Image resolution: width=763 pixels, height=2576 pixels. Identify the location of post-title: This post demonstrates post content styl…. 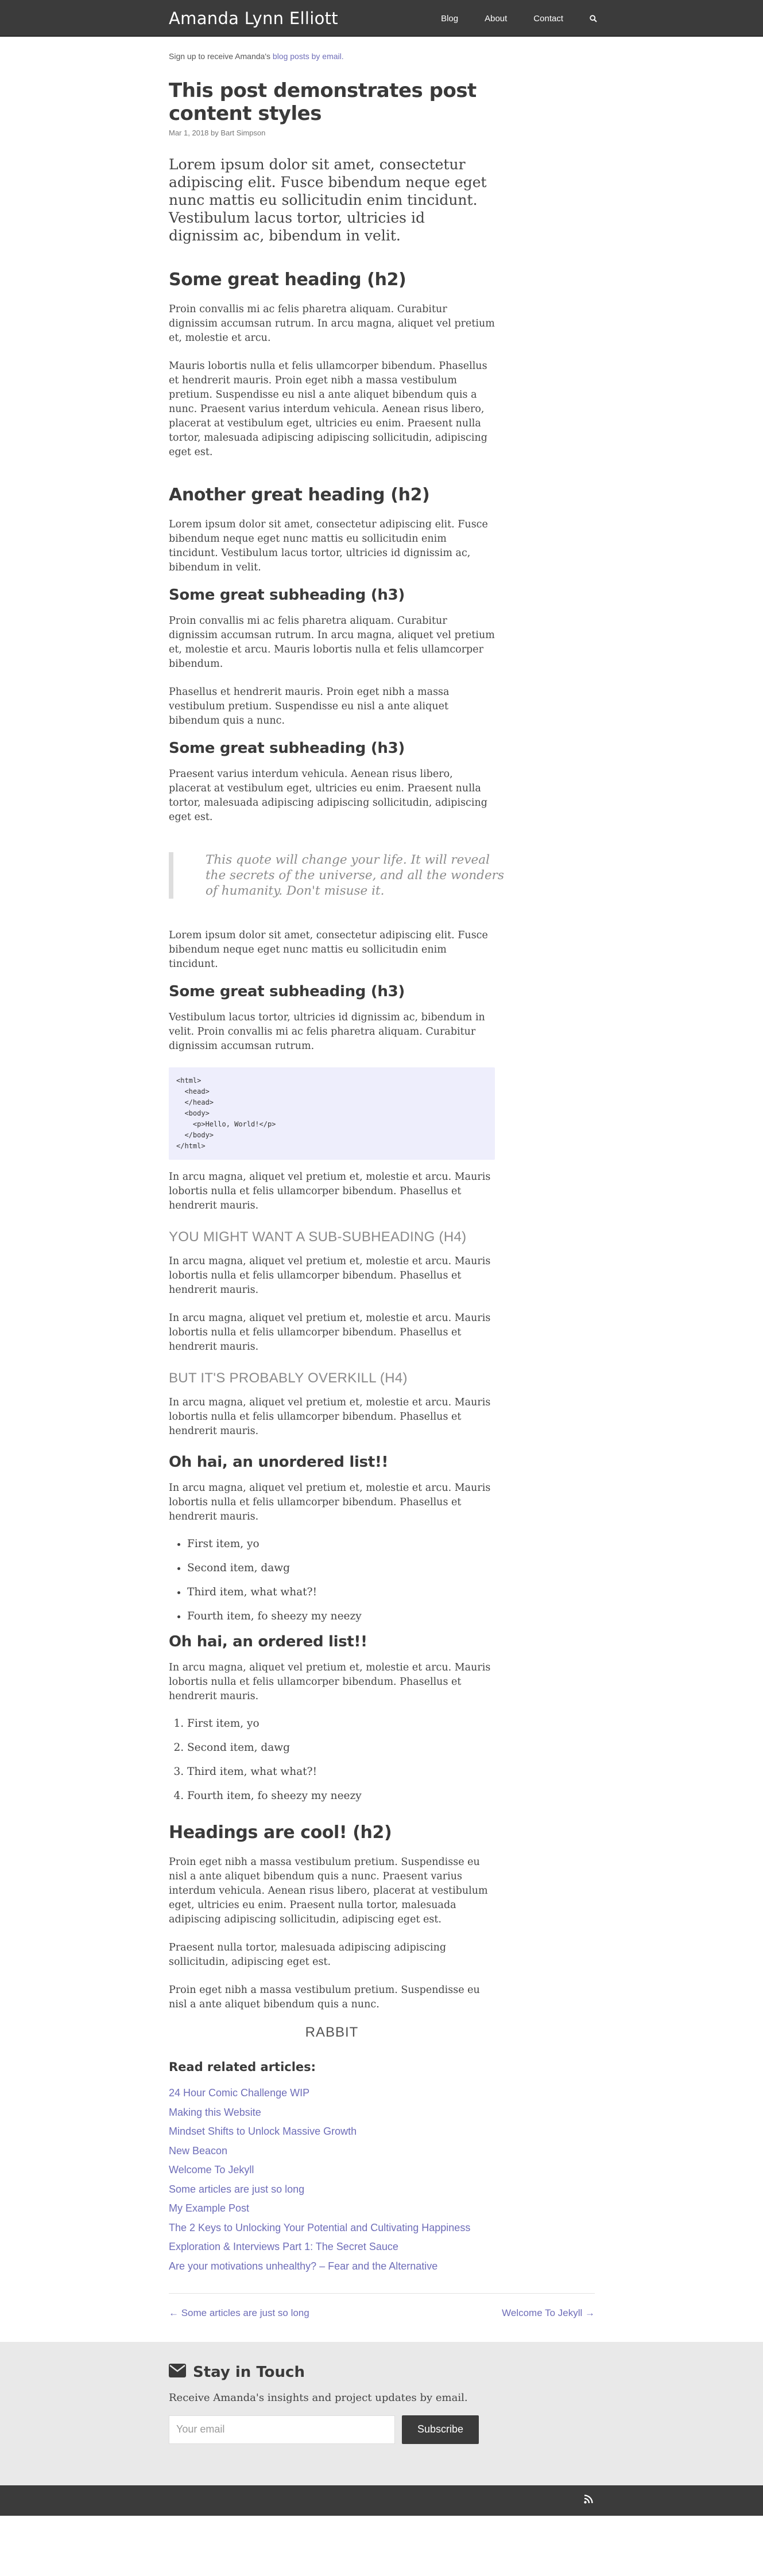
(323, 102).